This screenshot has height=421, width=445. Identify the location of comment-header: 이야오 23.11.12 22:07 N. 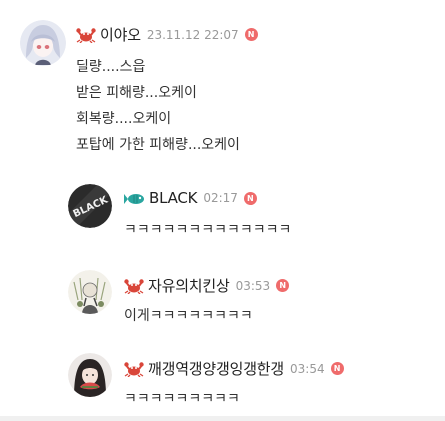
(167, 34).